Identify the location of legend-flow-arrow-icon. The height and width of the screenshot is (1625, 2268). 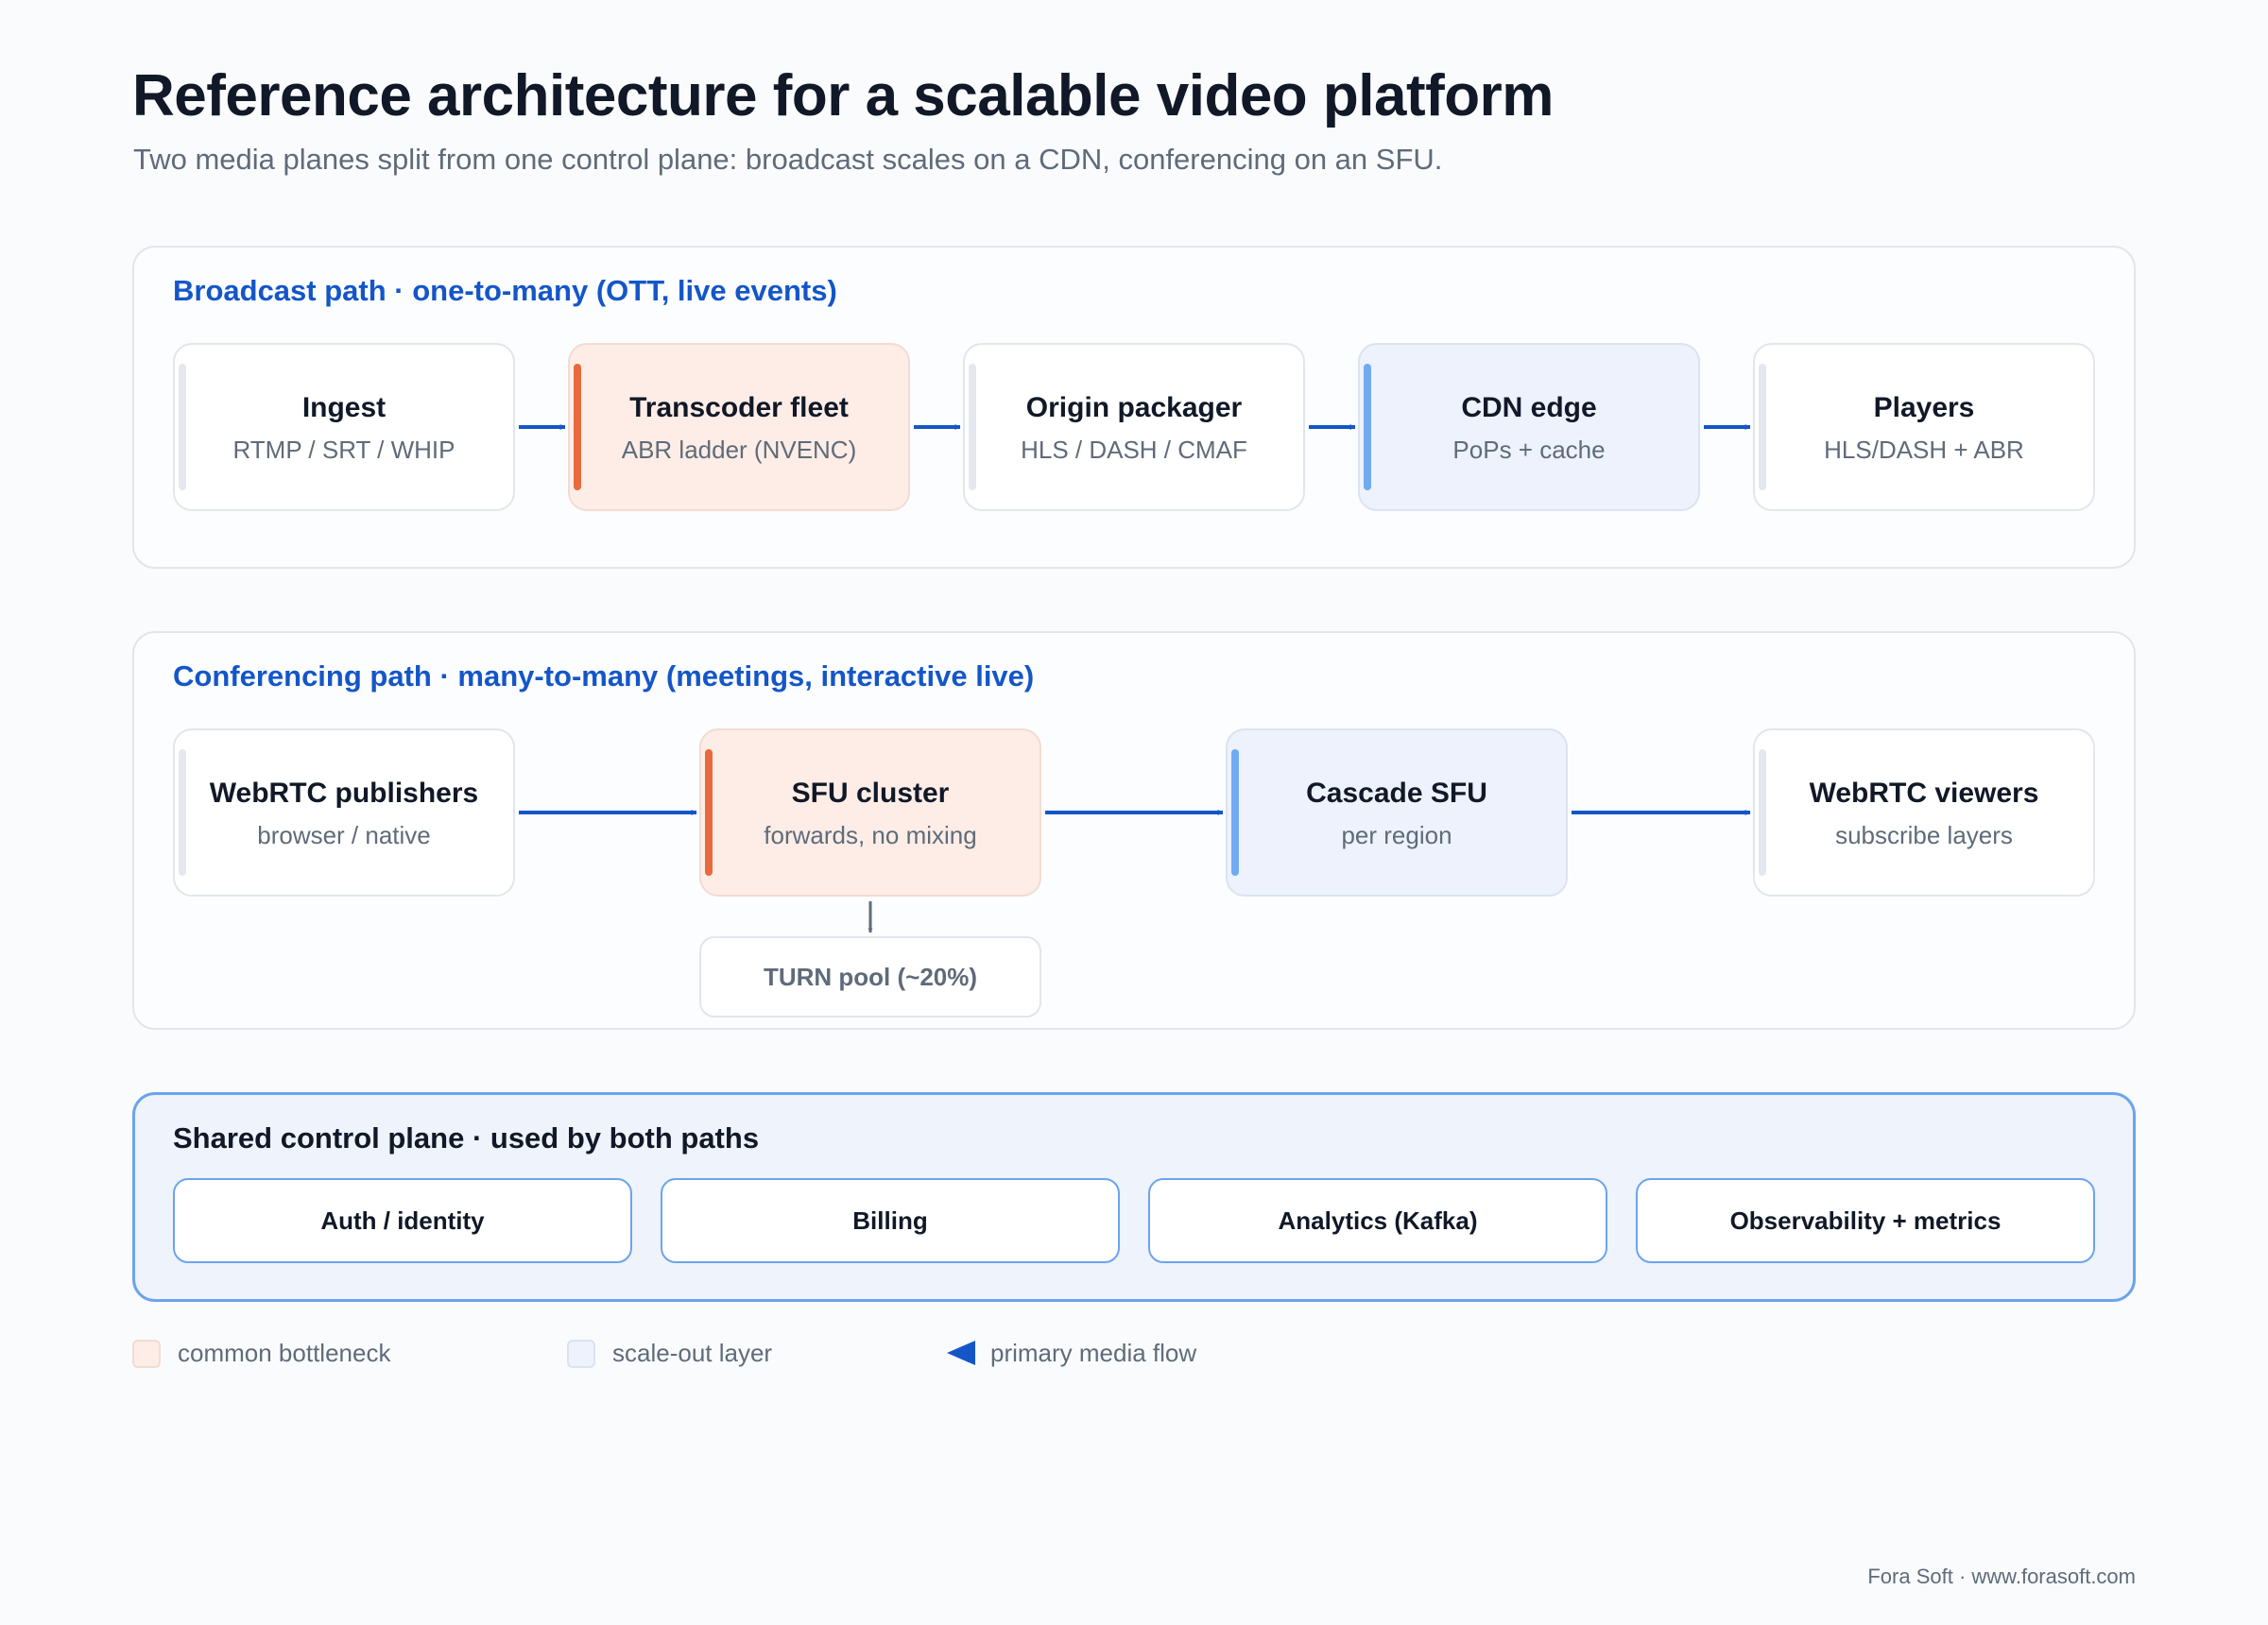
(961, 1353).